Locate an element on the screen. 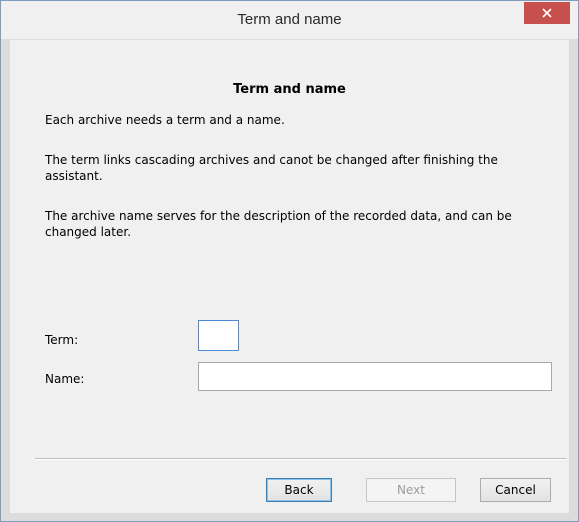 Image resolution: width=579 pixels, height=522 pixels. close-icon is located at coordinates (547, 13).